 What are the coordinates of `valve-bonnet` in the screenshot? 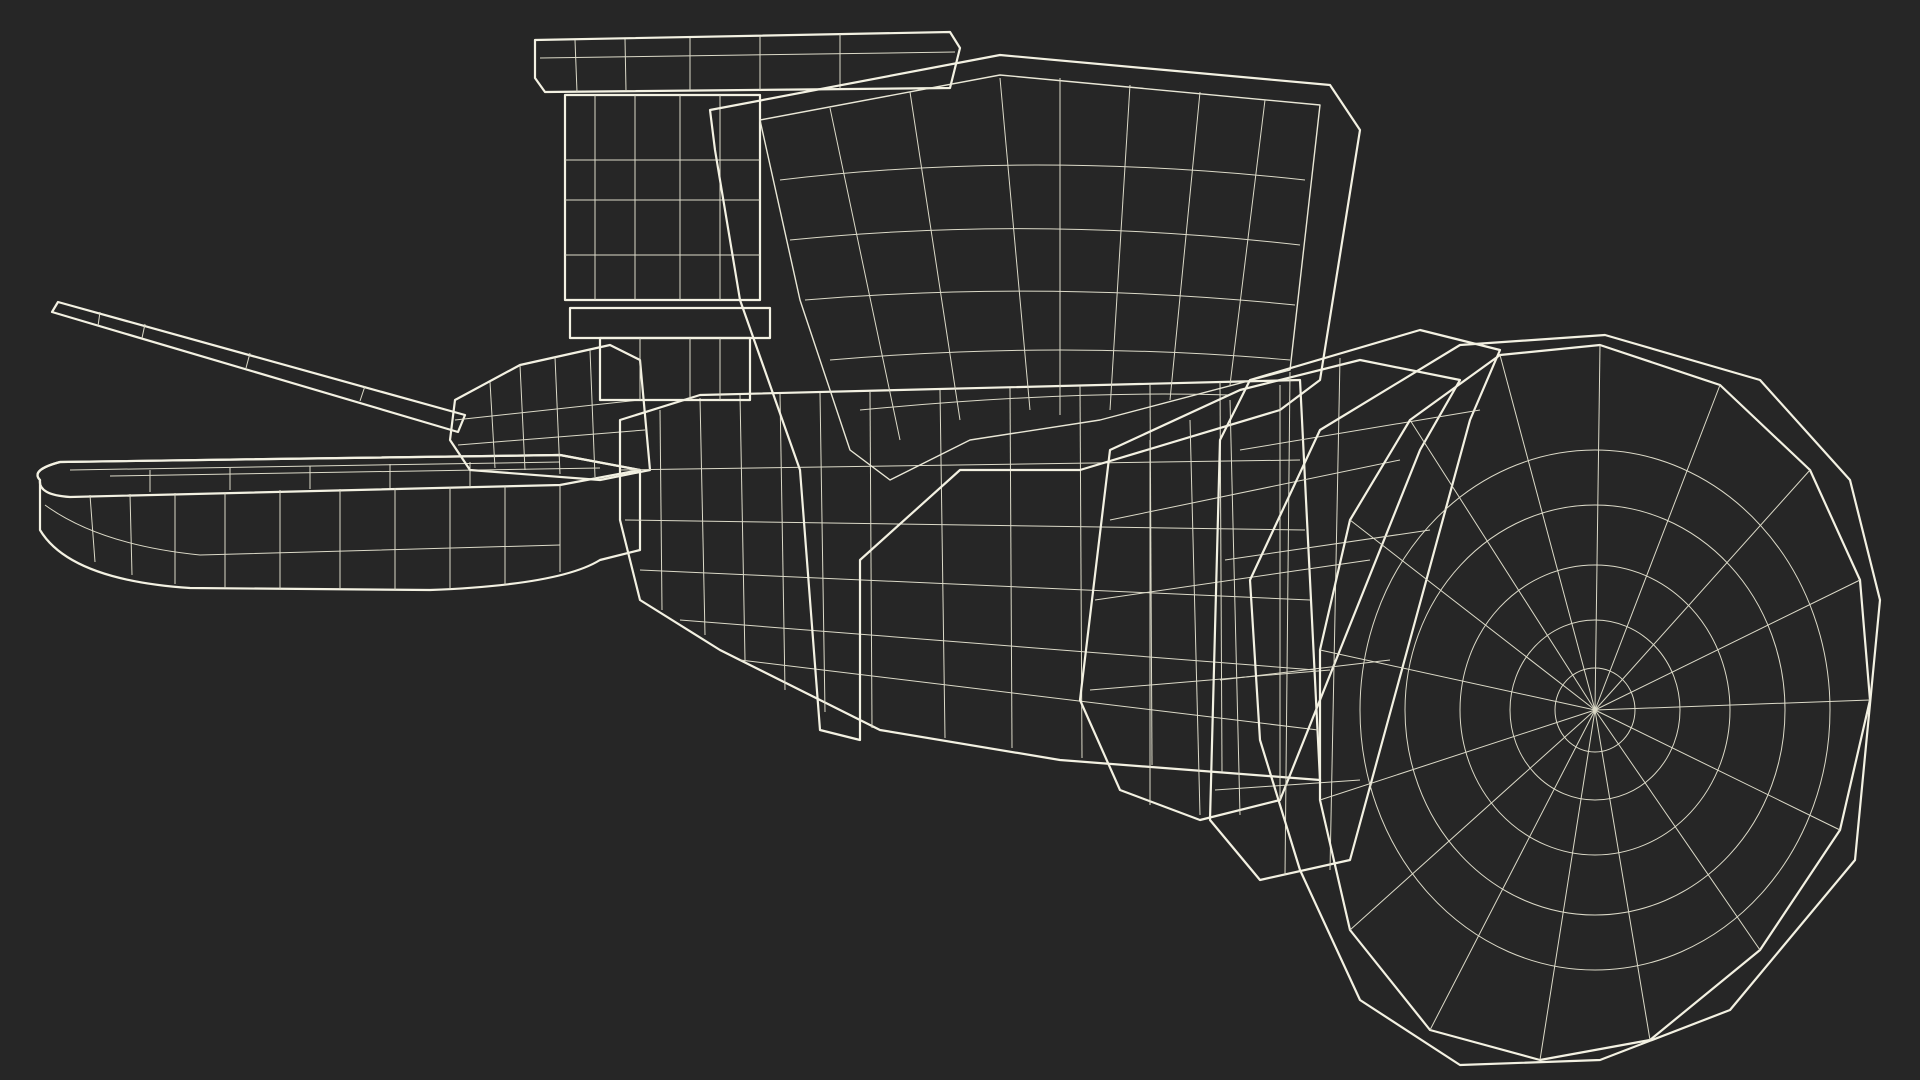 It's located at (747, 216).